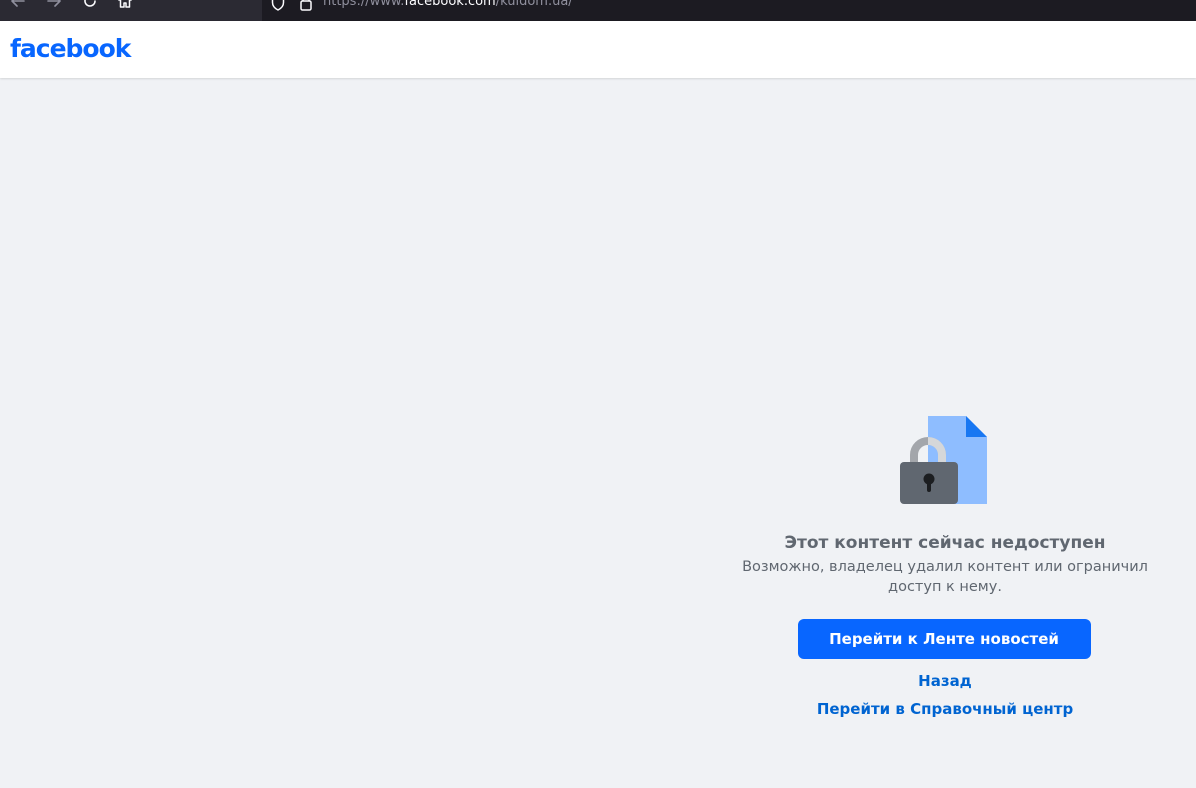 The height and width of the screenshot is (788, 1196). I want to click on shield-icon, so click(278, 6).